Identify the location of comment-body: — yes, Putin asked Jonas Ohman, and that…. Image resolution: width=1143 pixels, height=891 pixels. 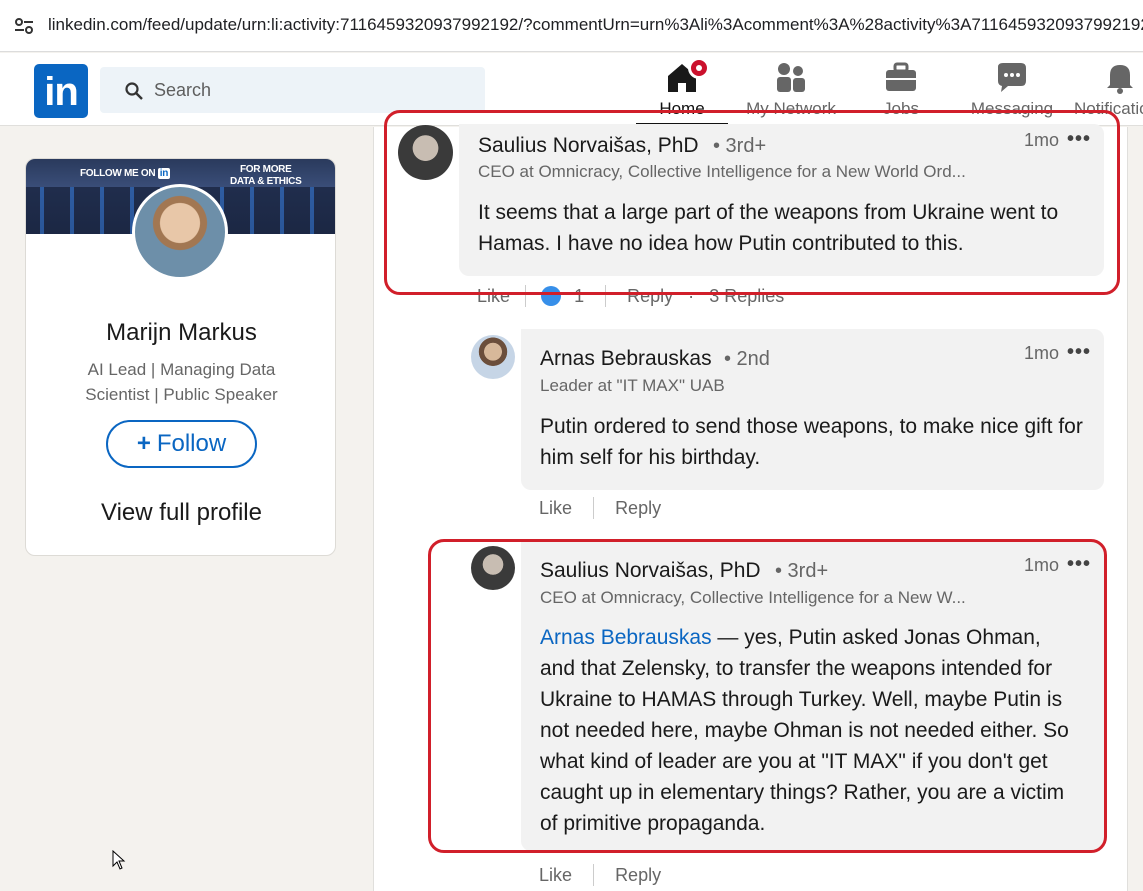
(804, 730).